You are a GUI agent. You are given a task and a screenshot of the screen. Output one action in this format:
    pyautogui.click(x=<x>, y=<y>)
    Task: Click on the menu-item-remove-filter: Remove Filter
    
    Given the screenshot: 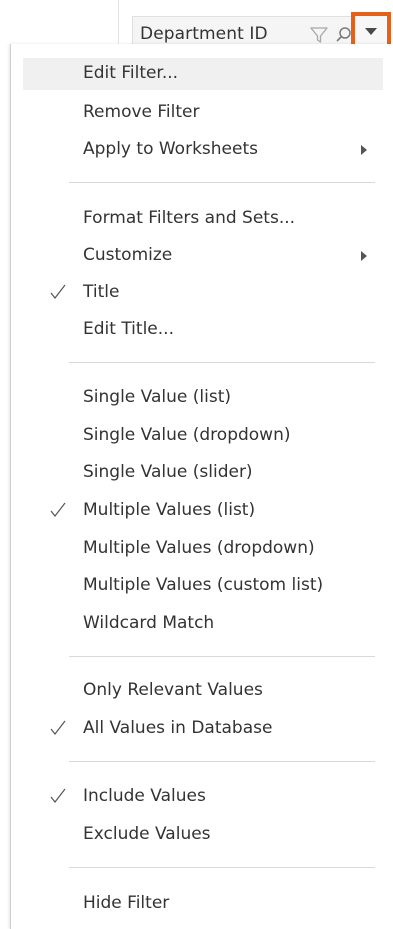 What is the action you would take?
    pyautogui.click(x=203, y=113)
    